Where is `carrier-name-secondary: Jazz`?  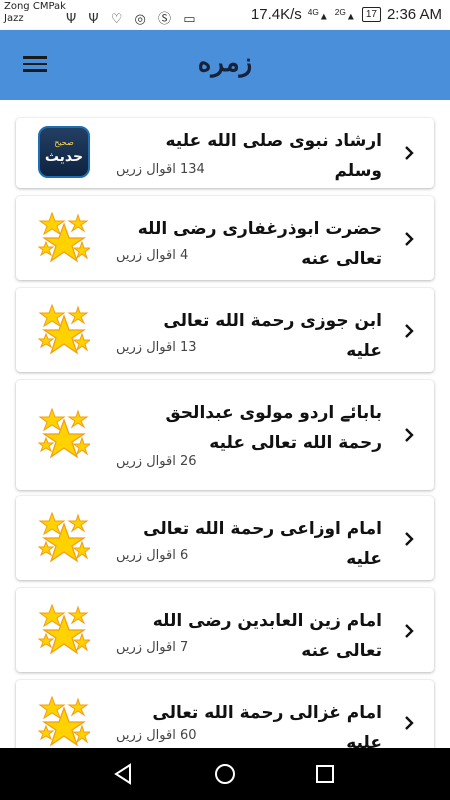 carrier-name-secondary: Jazz is located at coordinates (14, 18).